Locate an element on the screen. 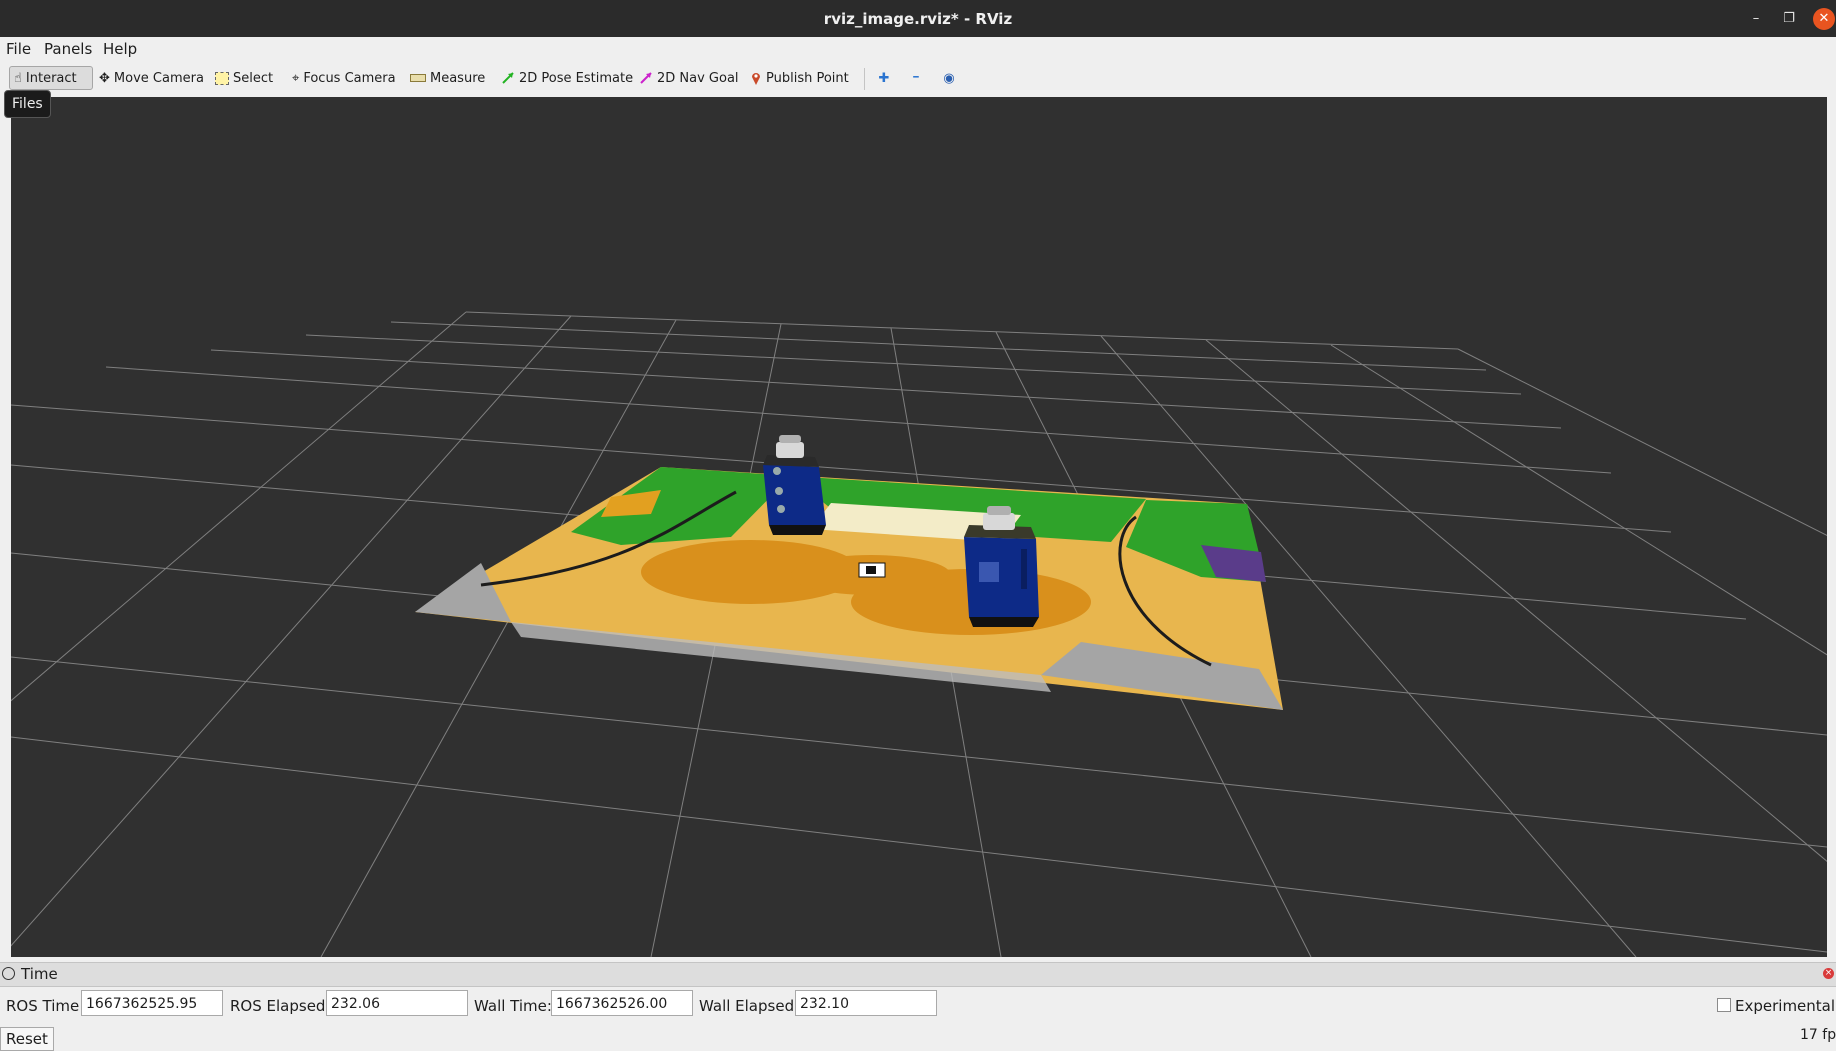  ros-elapsed-field: 232.06 is located at coordinates (397, 1003).